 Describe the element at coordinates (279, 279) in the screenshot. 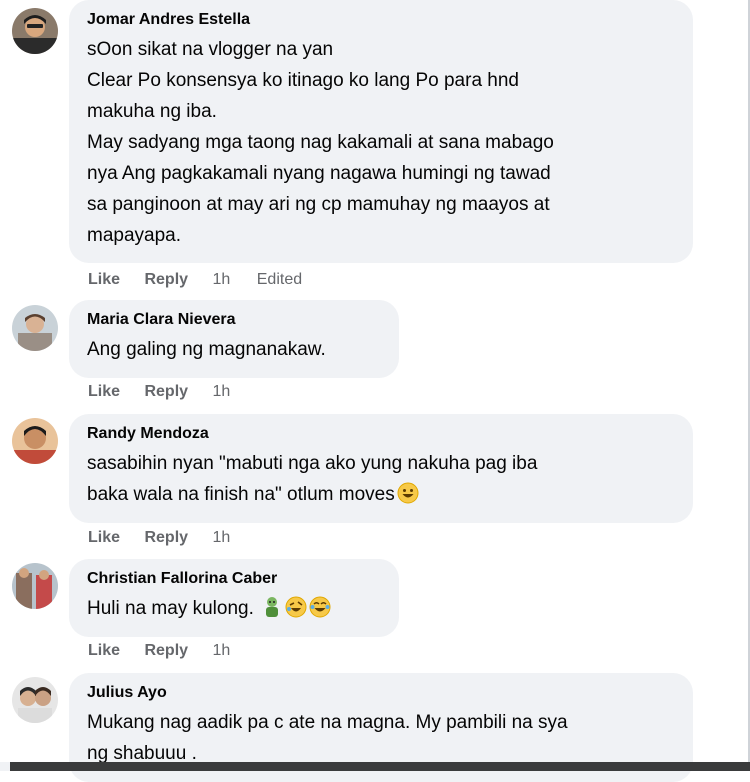

I see `edited-label: Edited` at that location.